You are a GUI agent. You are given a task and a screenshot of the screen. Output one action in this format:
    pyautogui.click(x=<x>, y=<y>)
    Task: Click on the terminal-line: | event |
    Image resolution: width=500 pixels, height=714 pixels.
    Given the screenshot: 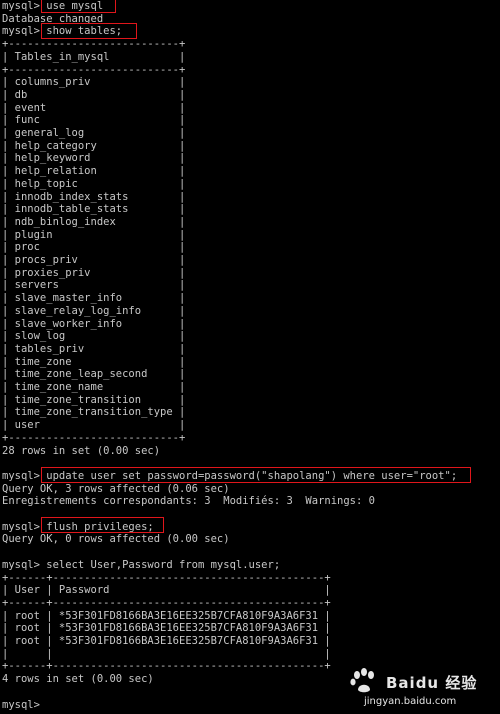 What is the action you would take?
    pyautogui.click(x=94, y=107)
    